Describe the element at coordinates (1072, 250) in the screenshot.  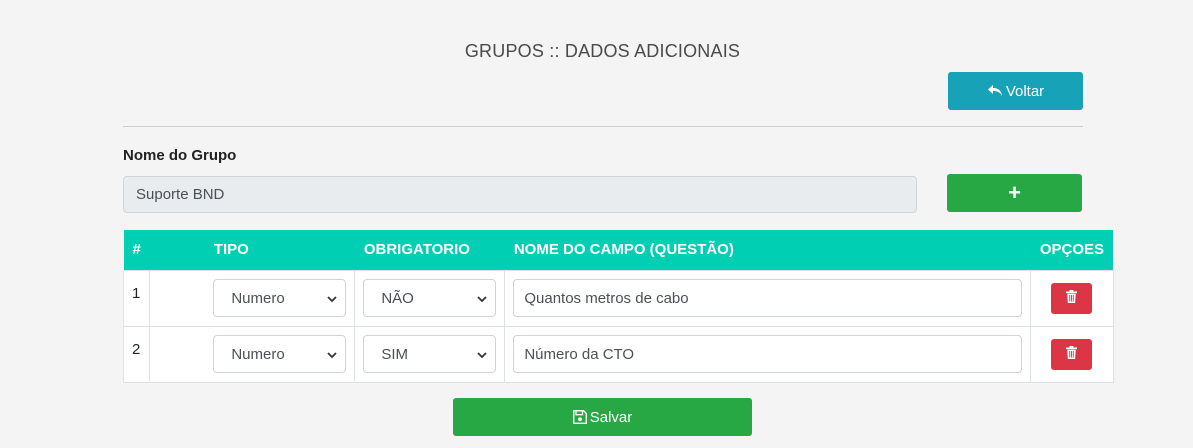
I see `column-header-opcoes: OPÇOES` at that location.